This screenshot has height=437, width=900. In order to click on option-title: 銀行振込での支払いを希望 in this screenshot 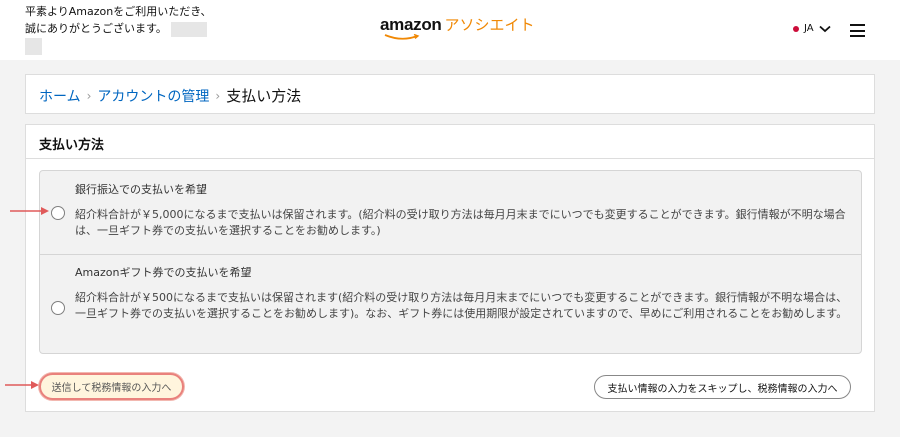, I will do `click(141, 189)`.